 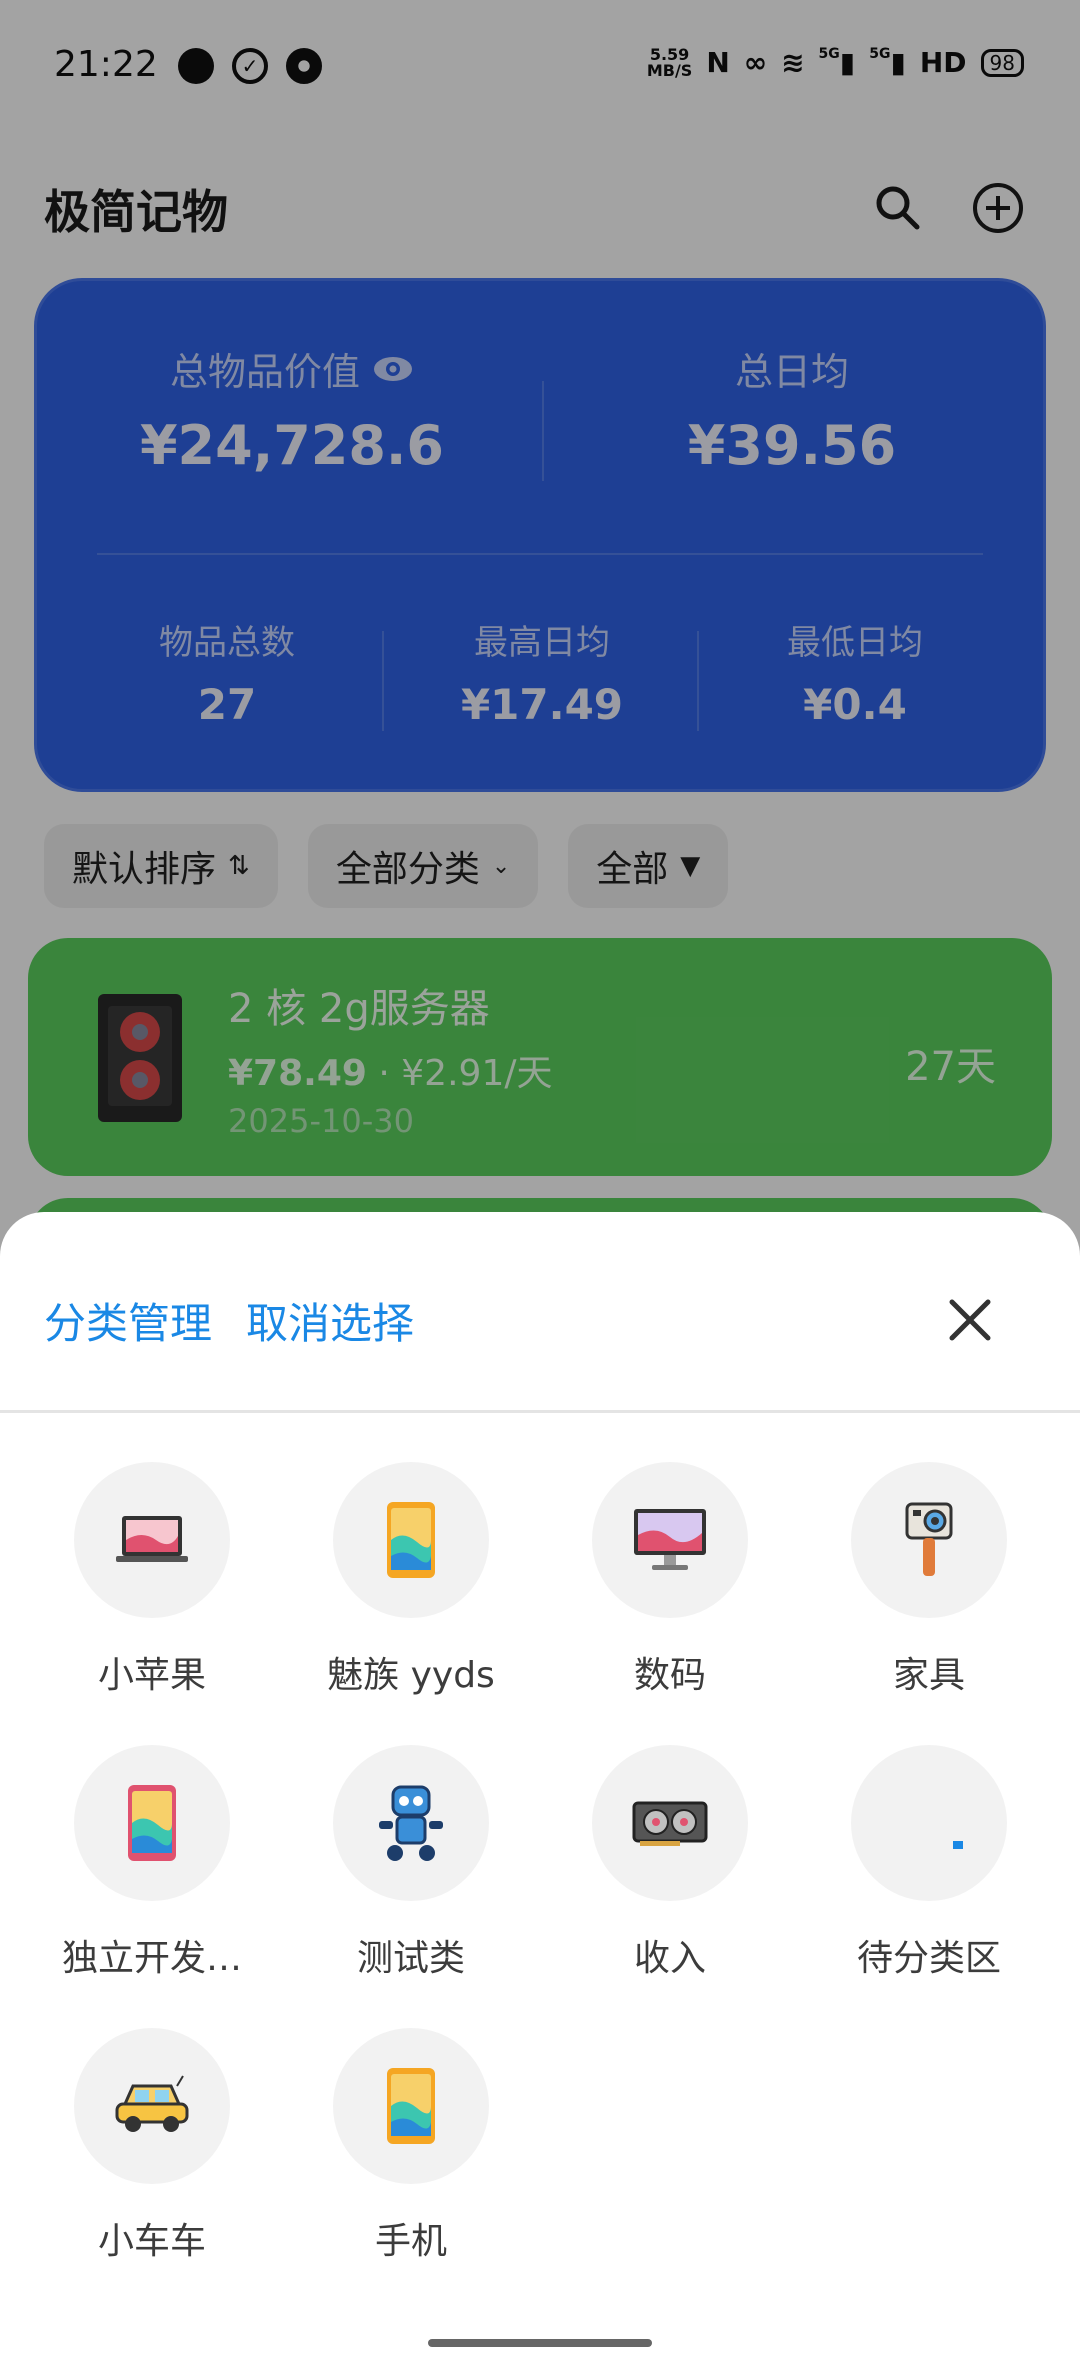 What do you see at coordinates (540, 1411) in the screenshot?
I see `divider` at bounding box center [540, 1411].